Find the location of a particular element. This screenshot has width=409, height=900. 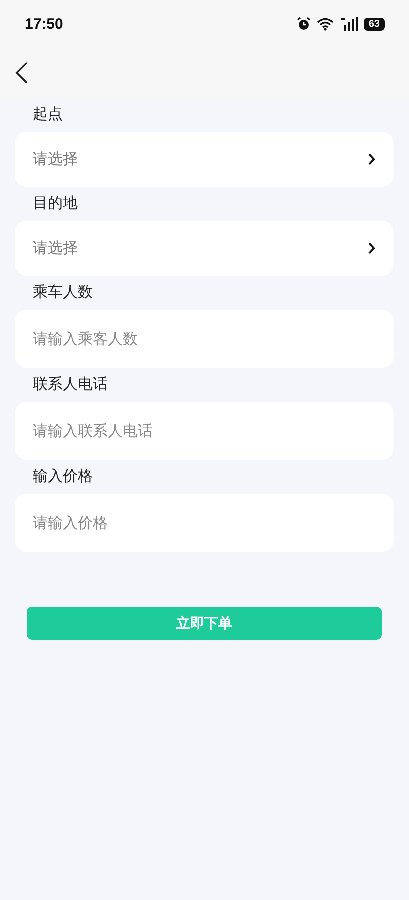

back-button is located at coordinates (22, 73).